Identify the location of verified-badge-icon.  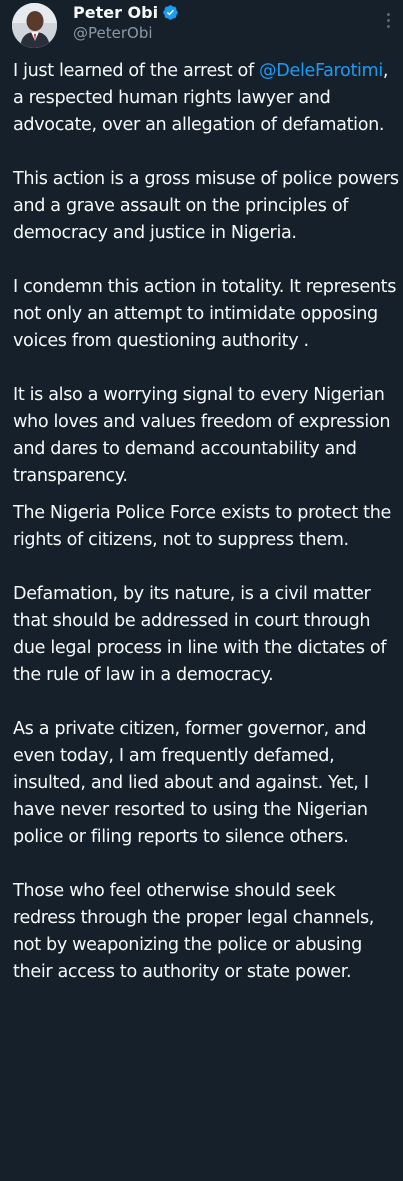
(170, 12).